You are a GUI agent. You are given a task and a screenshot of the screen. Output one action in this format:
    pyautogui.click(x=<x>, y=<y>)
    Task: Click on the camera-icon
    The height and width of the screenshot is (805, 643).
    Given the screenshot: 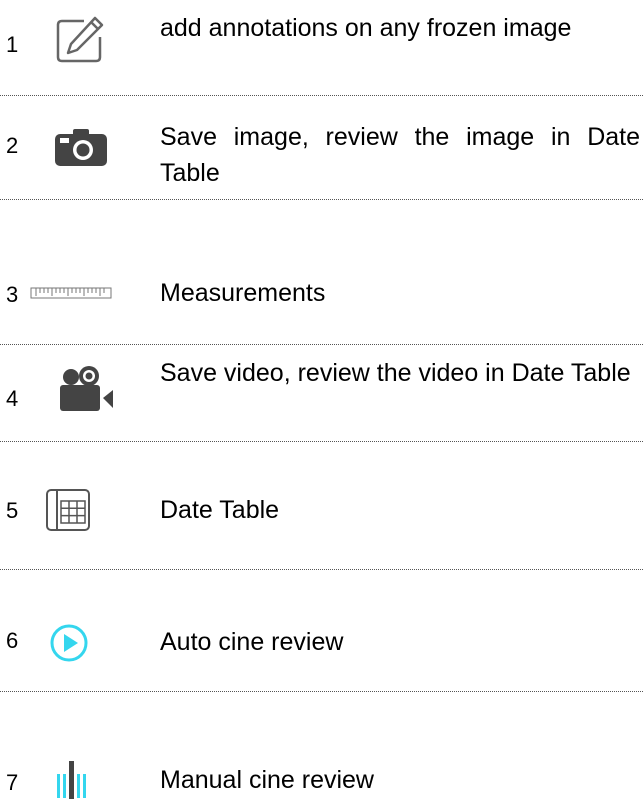 What is the action you would take?
    pyautogui.click(x=81, y=147)
    